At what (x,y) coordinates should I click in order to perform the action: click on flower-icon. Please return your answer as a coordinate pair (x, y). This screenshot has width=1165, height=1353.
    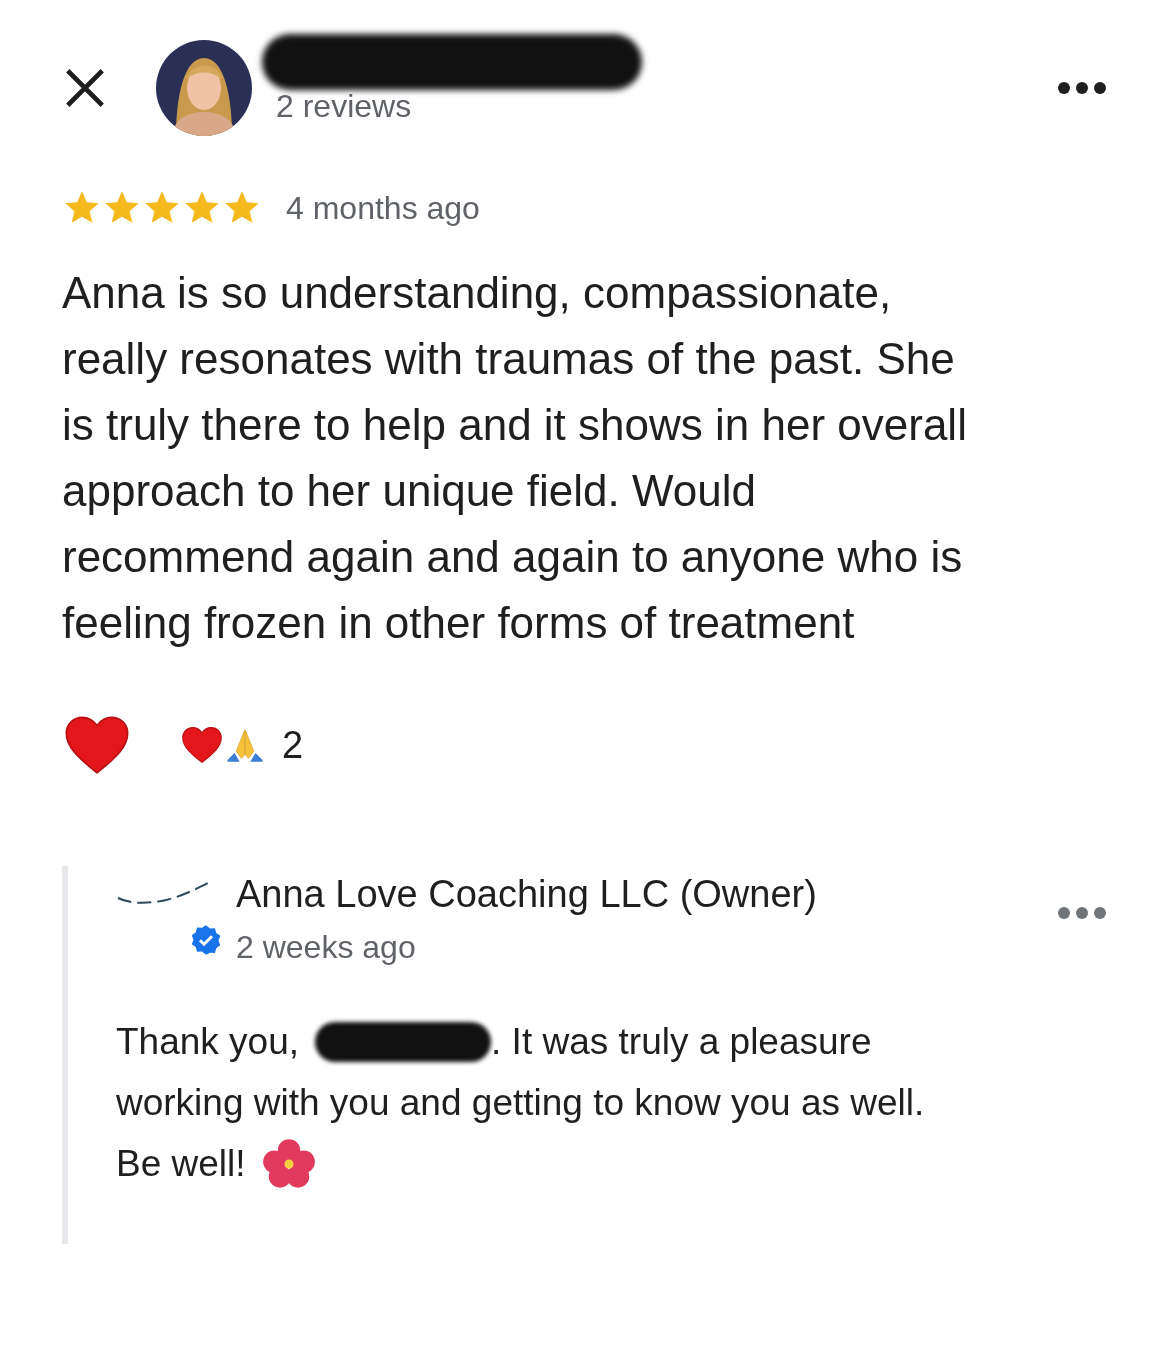
    Looking at the image, I should click on (288, 1163).